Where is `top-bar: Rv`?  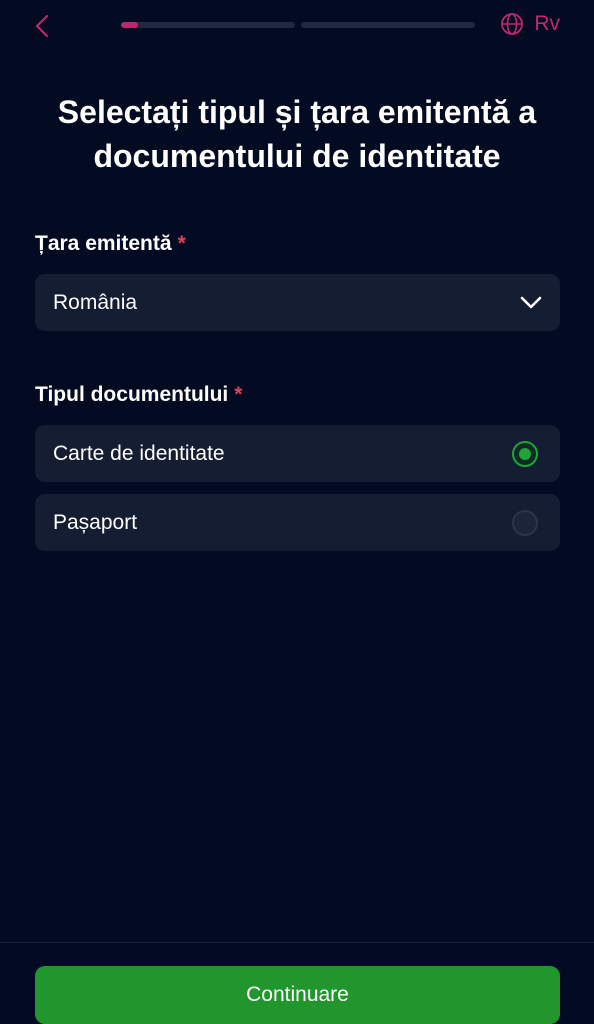 top-bar: Rv is located at coordinates (297, 26).